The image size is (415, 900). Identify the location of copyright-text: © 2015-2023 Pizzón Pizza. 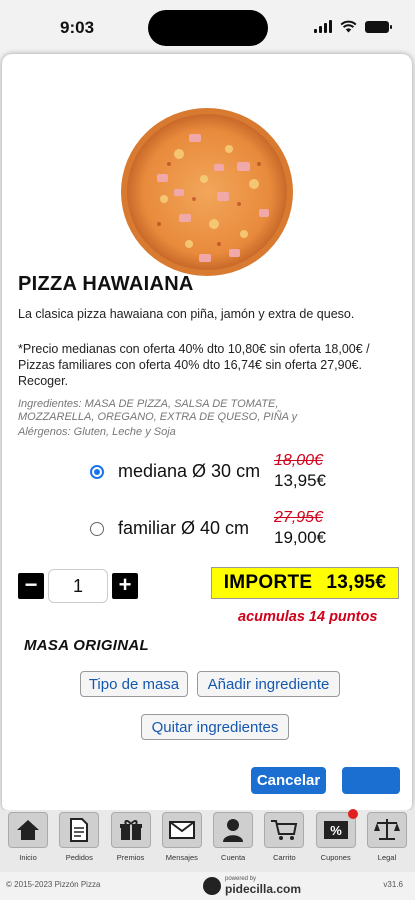
(53, 884).